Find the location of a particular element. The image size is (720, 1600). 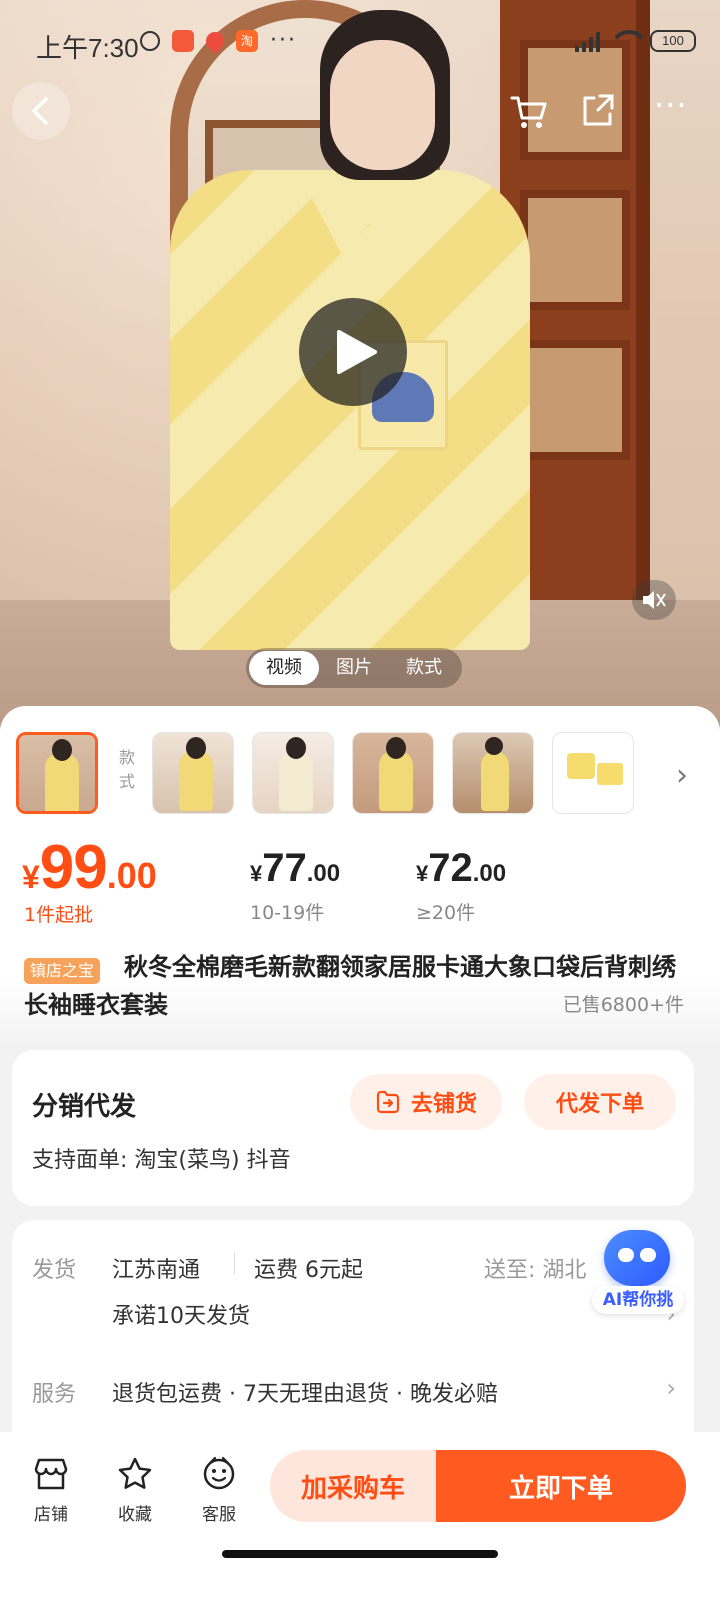

more-icon: ··· is located at coordinates (671, 105).